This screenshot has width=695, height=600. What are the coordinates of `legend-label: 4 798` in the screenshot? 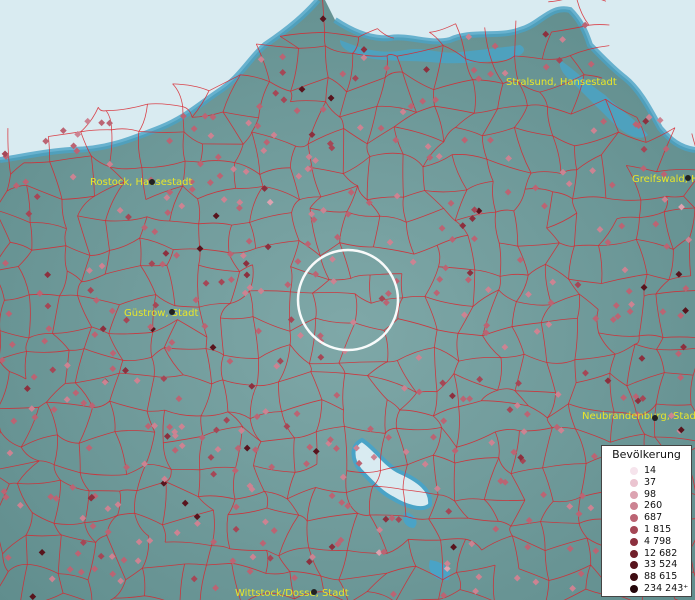 It's located at (658, 541).